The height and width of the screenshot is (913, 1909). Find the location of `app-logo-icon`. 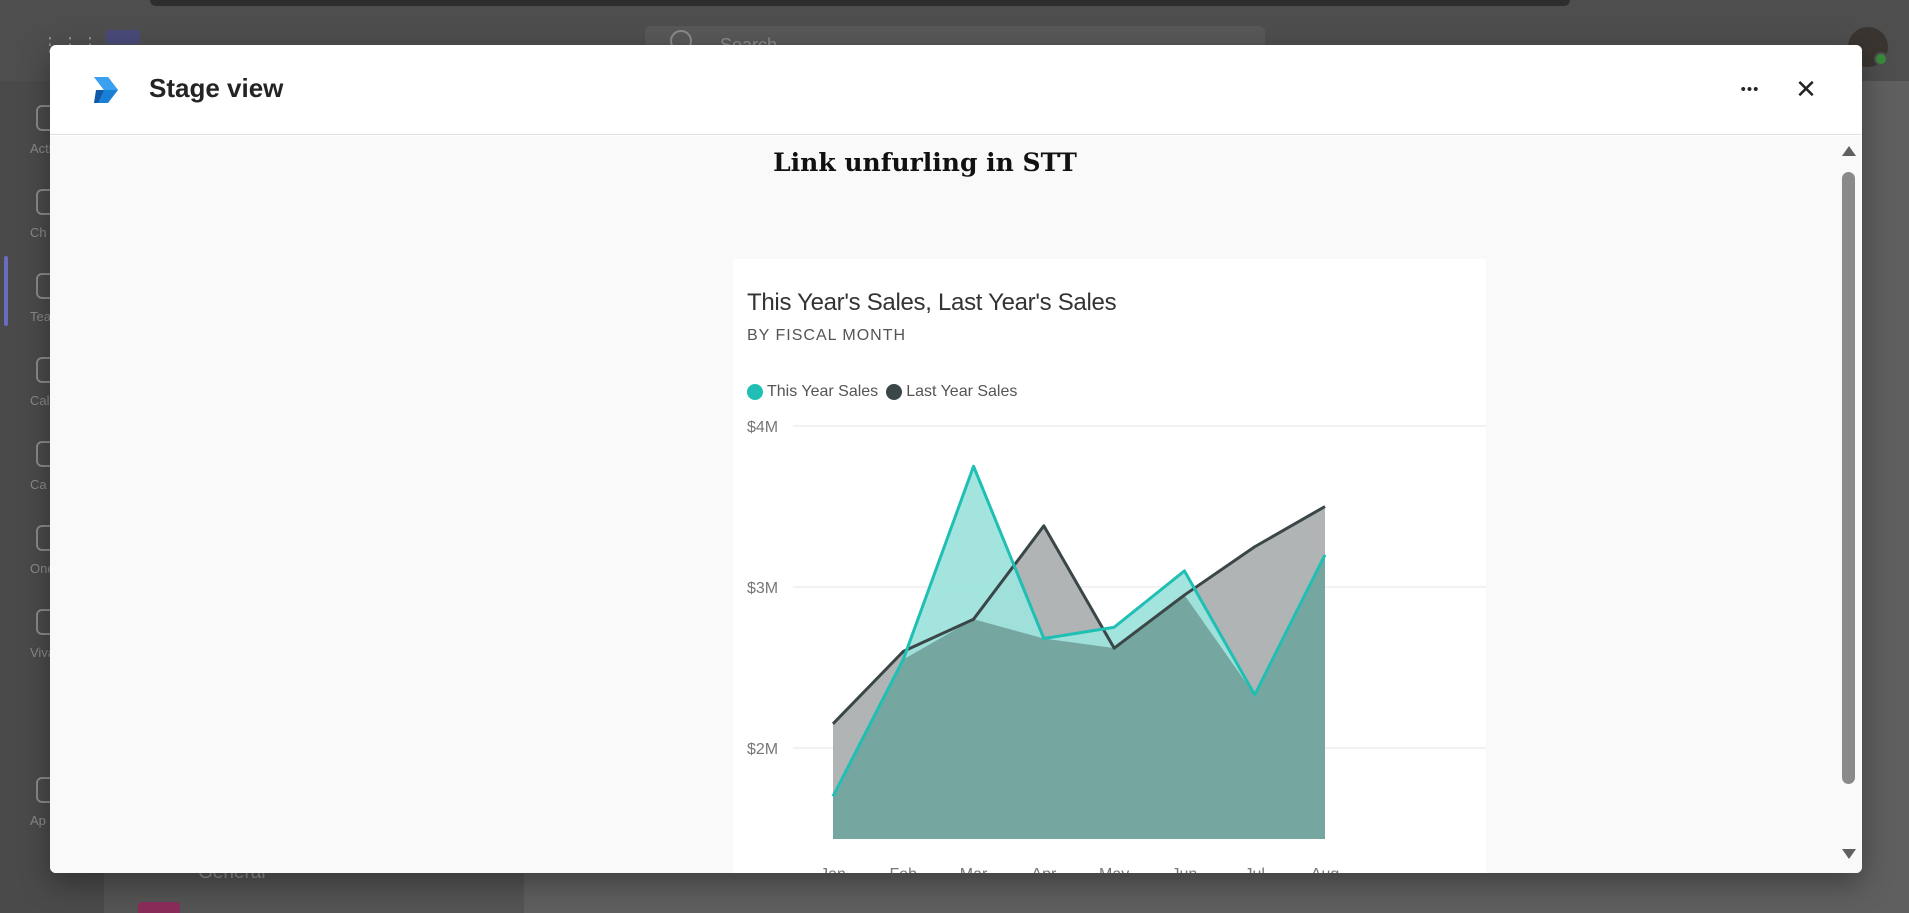

app-logo-icon is located at coordinates (106, 90).